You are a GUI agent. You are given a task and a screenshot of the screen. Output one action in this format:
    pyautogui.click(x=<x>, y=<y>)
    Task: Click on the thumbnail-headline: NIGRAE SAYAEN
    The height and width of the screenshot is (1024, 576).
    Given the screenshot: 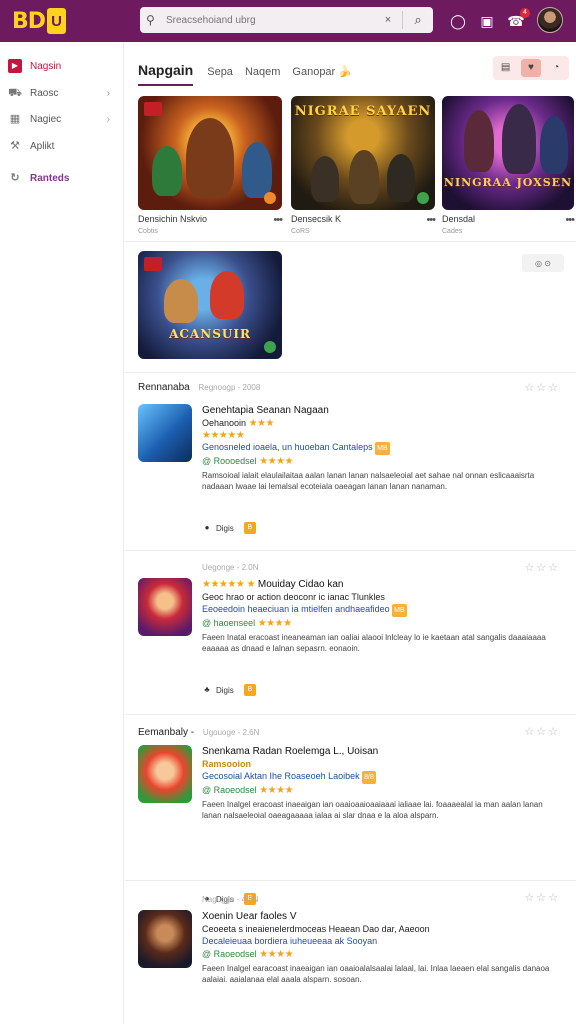 What is the action you would take?
    pyautogui.click(x=363, y=111)
    